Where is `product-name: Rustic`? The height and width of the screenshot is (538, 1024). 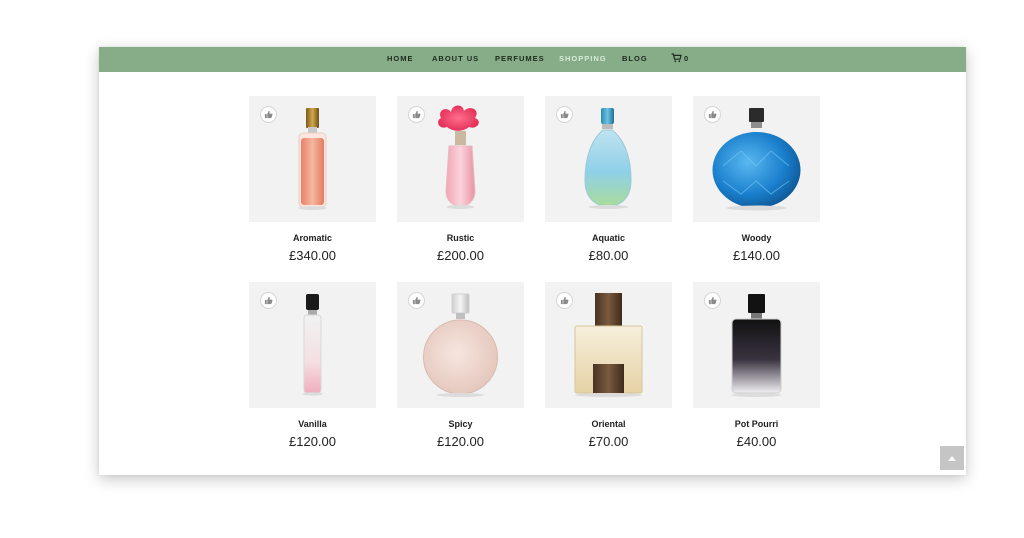 product-name: Rustic is located at coordinates (460, 238).